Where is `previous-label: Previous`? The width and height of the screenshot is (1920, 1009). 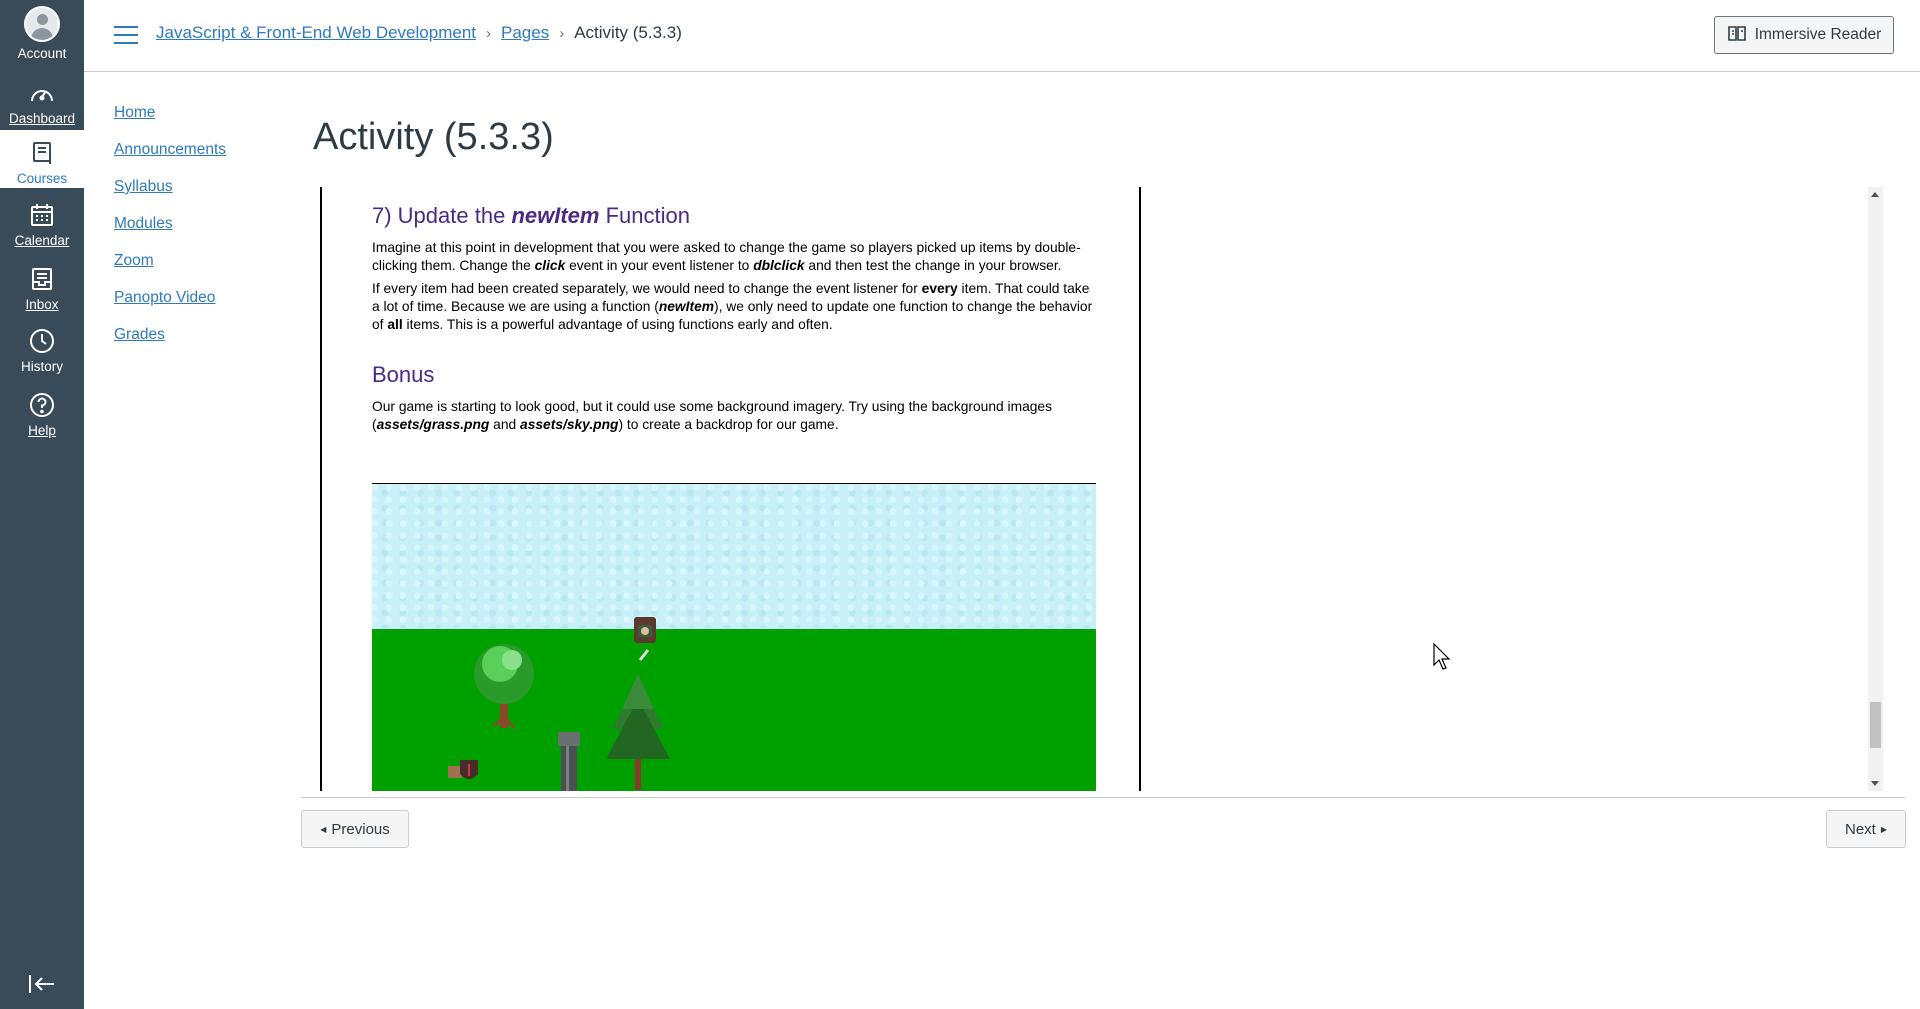 previous-label: Previous is located at coordinates (360, 829).